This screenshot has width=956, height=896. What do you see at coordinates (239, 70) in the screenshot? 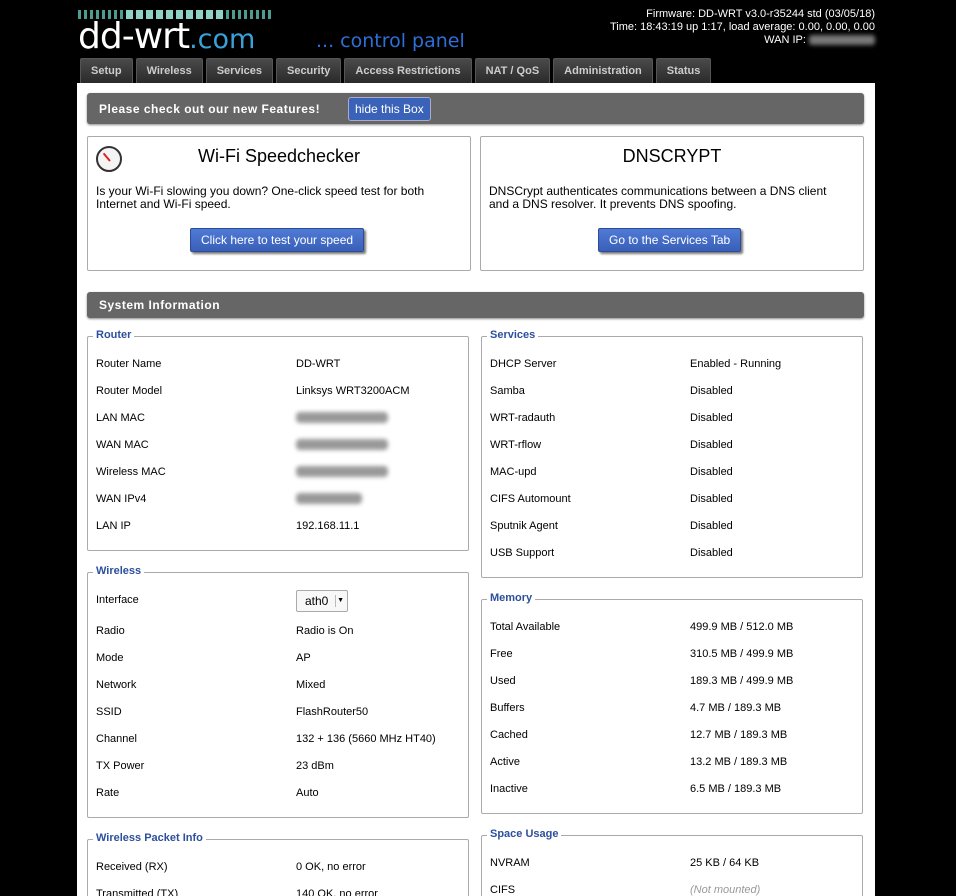
I see `tab-services: Services` at bounding box center [239, 70].